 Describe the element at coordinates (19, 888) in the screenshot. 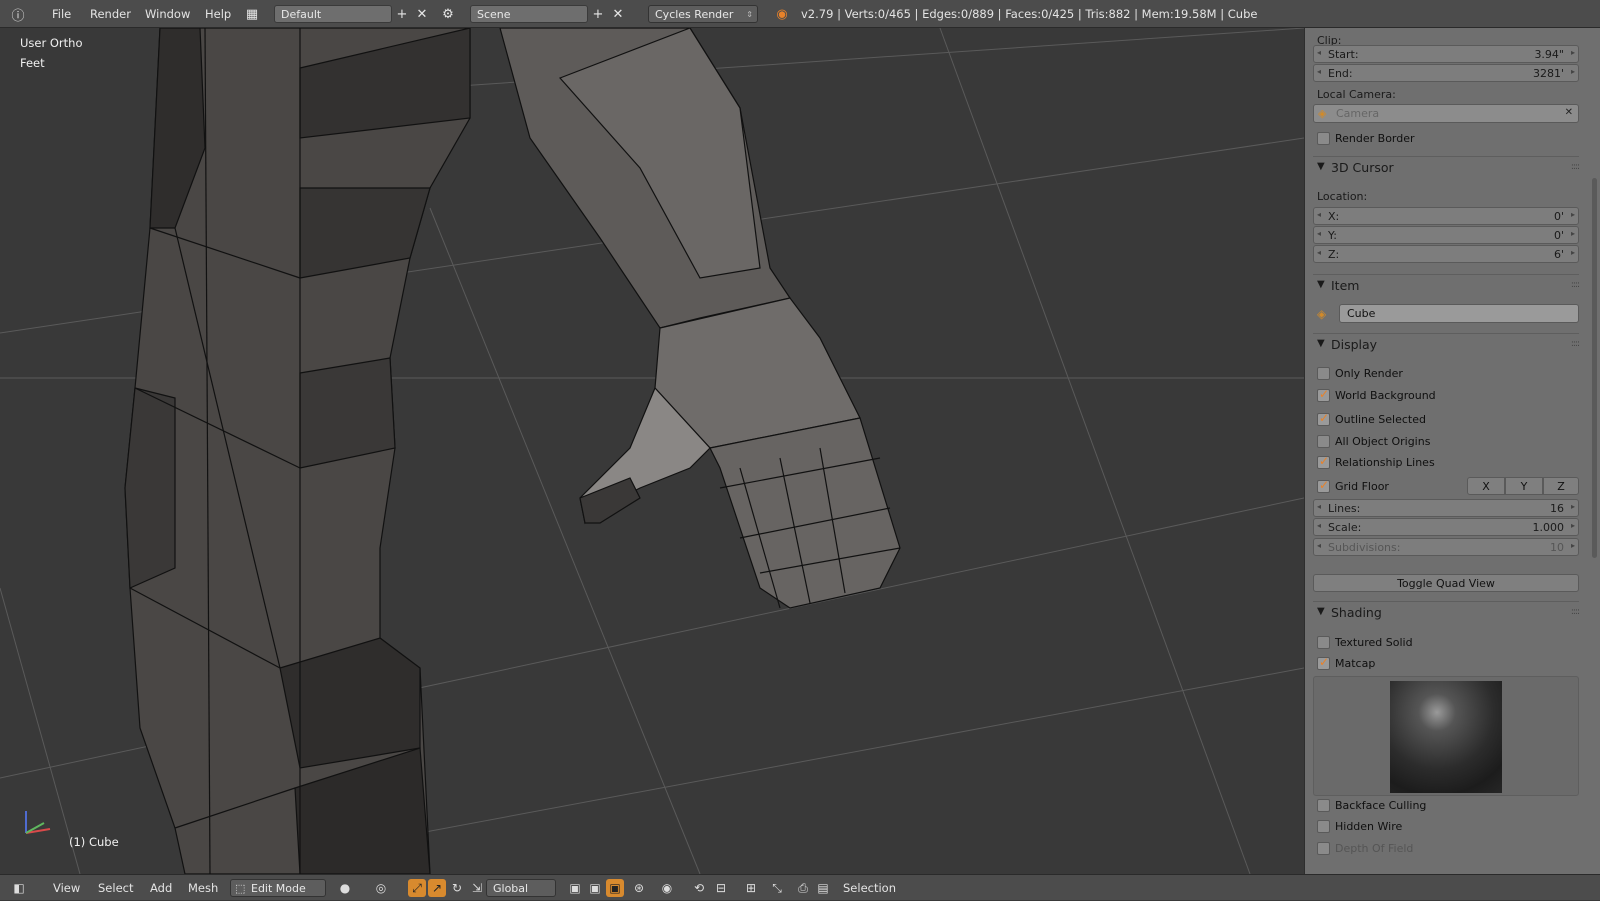

I see `editor-type-icon: ◧` at that location.